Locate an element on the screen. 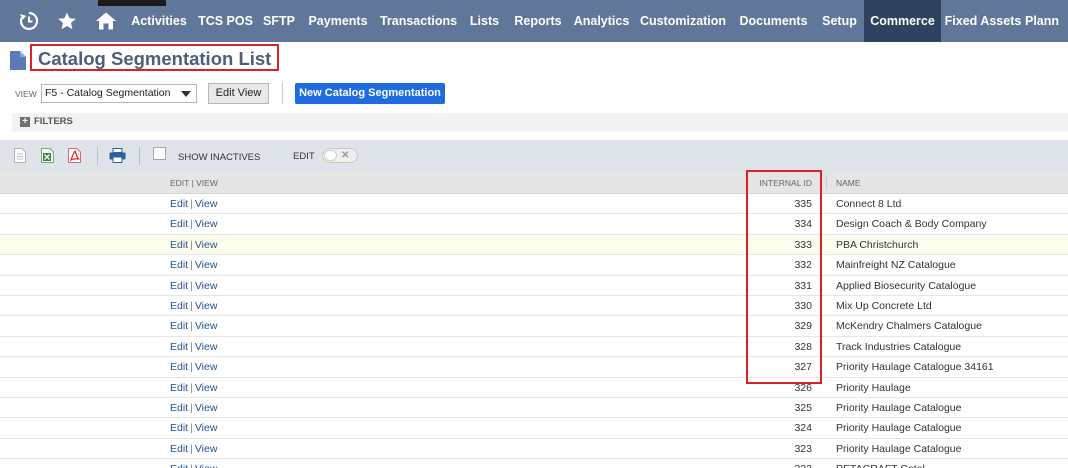 Image resolution: width=1068 pixels, height=468 pixels. recent-records-icon is located at coordinates (29, 21).